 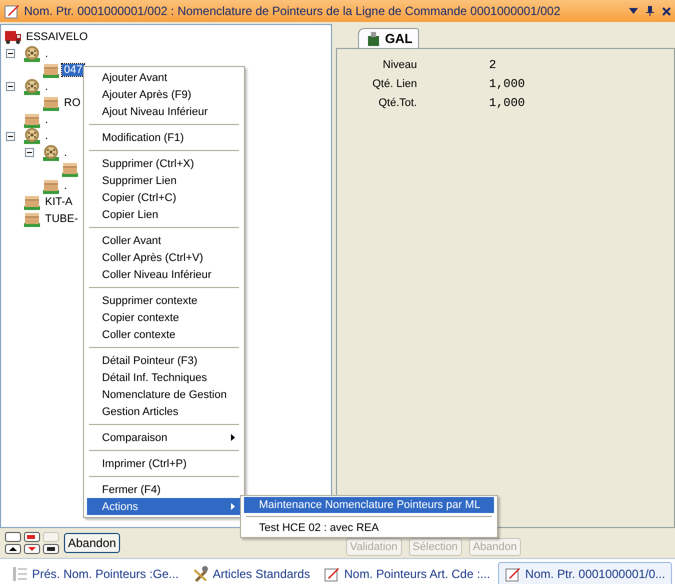 What do you see at coordinates (73, 70) in the screenshot?
I see `tree-item: 047` at bounding box center [73, 70].